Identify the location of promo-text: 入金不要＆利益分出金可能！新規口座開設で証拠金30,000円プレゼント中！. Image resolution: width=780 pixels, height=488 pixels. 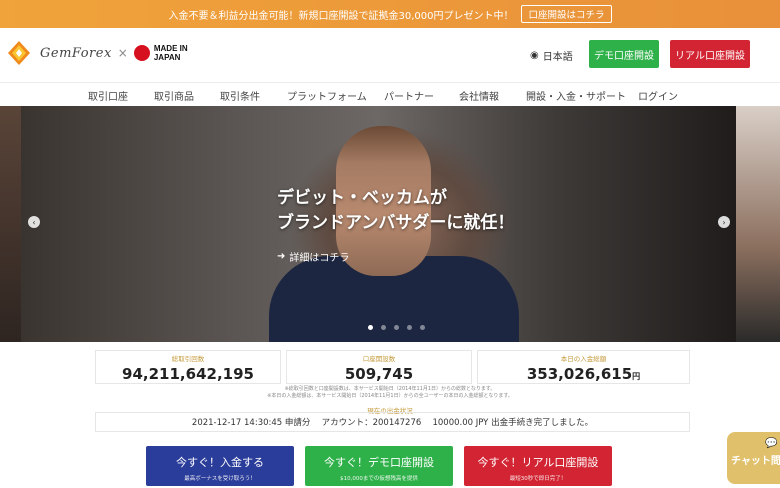
(341, 16).